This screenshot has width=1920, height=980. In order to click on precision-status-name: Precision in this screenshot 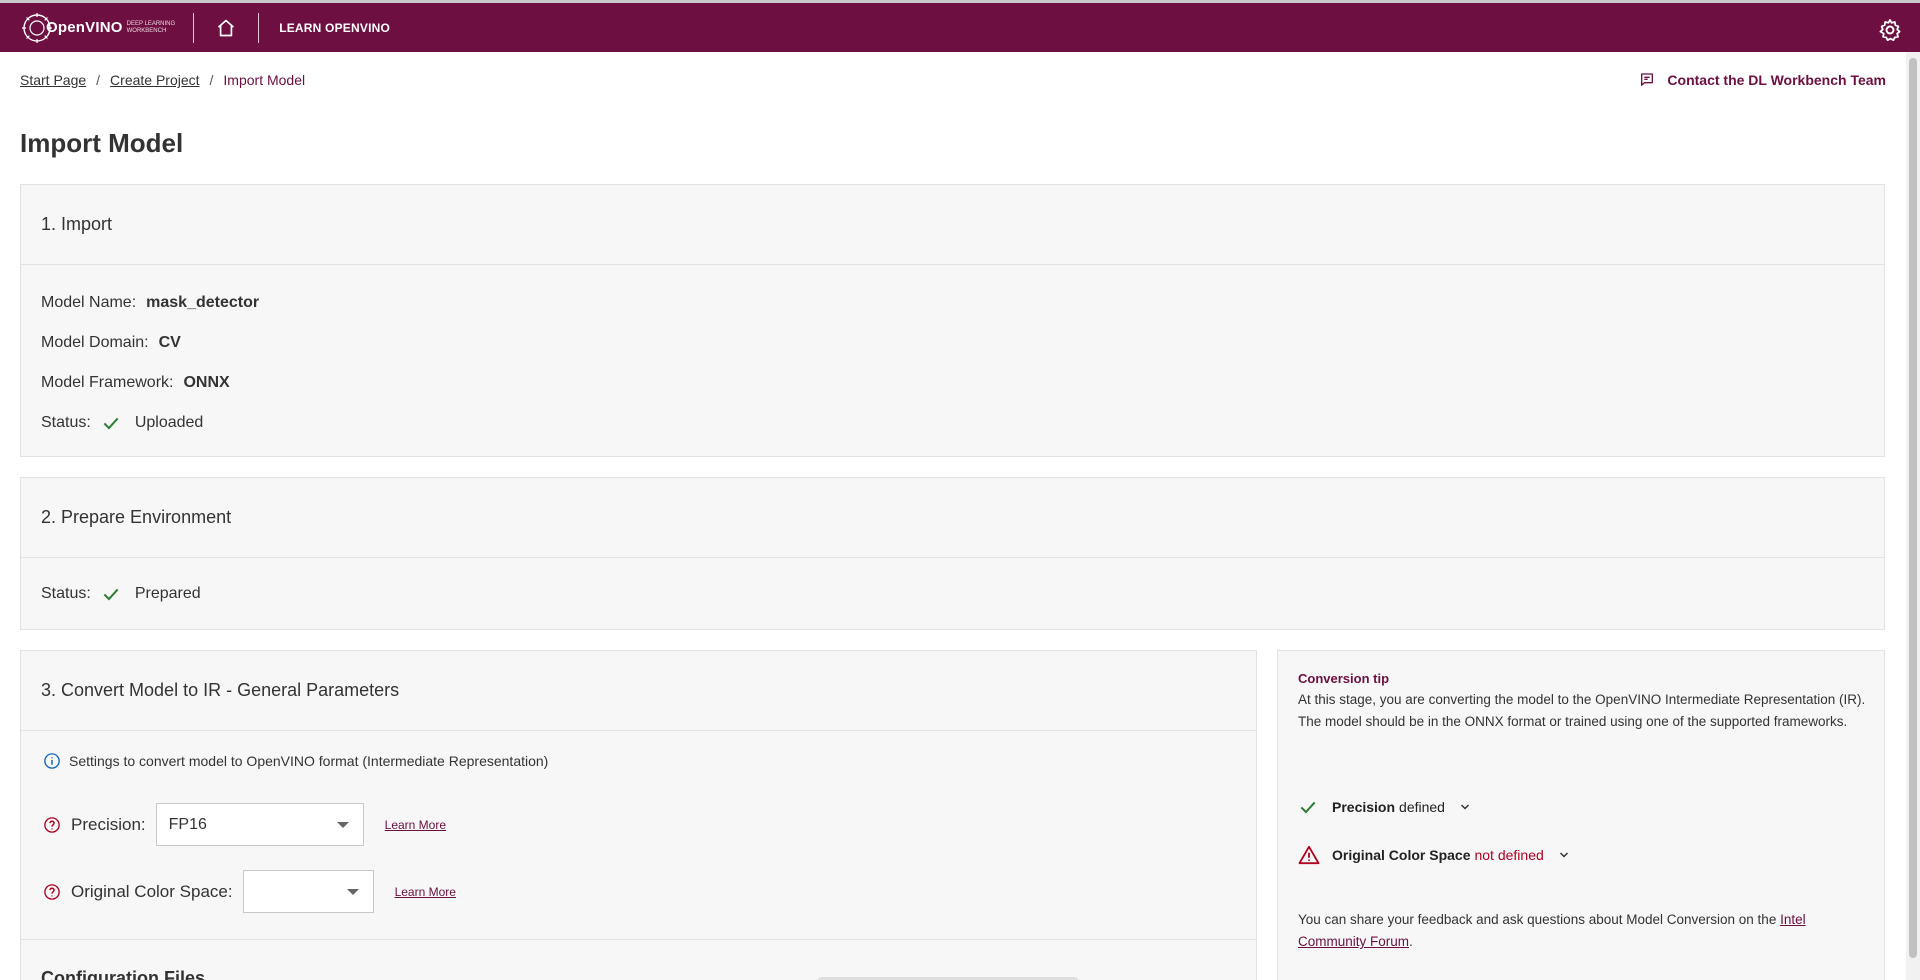, I will do `click(1364, 807)`.